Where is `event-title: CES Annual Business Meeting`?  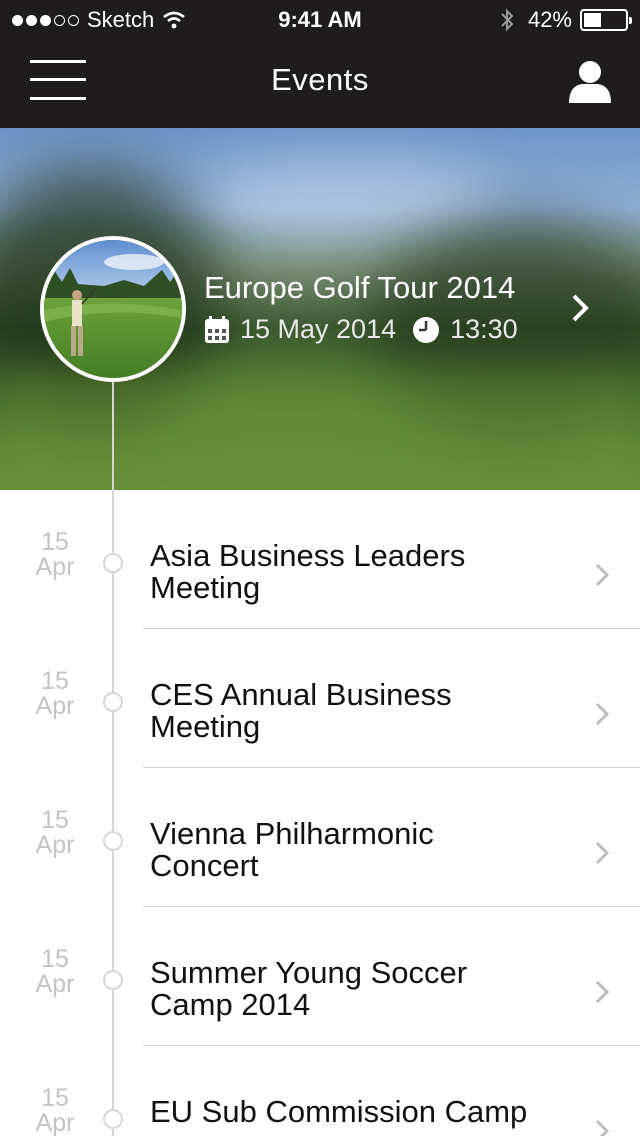 event-title: CES Annual Business Meeting is located at coordinates (301, 710).